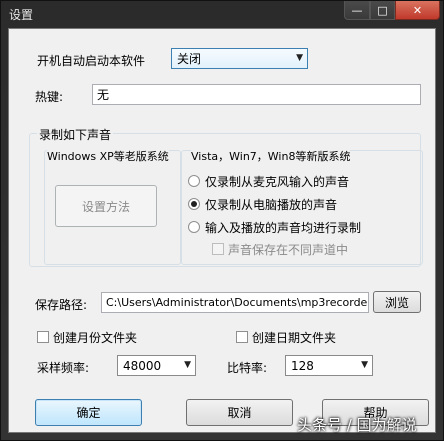 Image resolution: width=444 pixels, height=441 pixels. I want to click on radio-button-checked, so click(194, 204).